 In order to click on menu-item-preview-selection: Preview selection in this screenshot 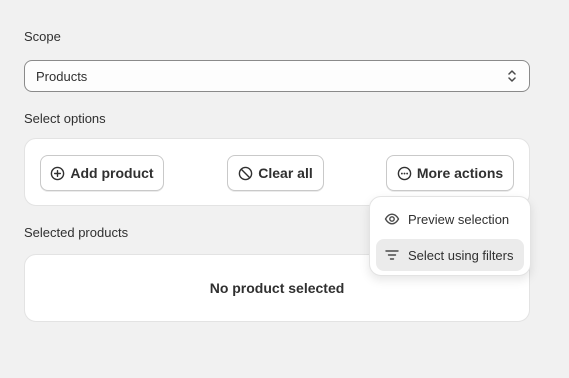, I will do `click(450, 219)`.